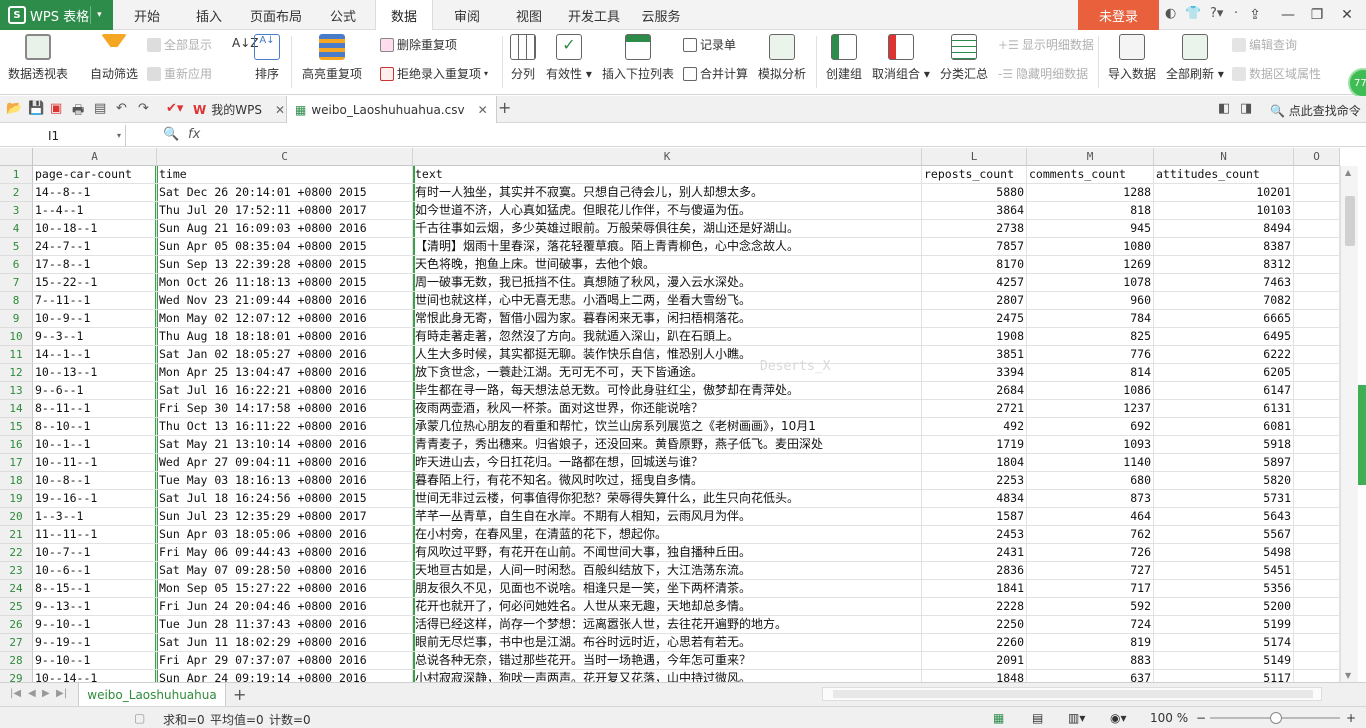 The width and height of the screenshot is (1366, 728). I want to click on cell-comments: 819, so click(1090, 643).